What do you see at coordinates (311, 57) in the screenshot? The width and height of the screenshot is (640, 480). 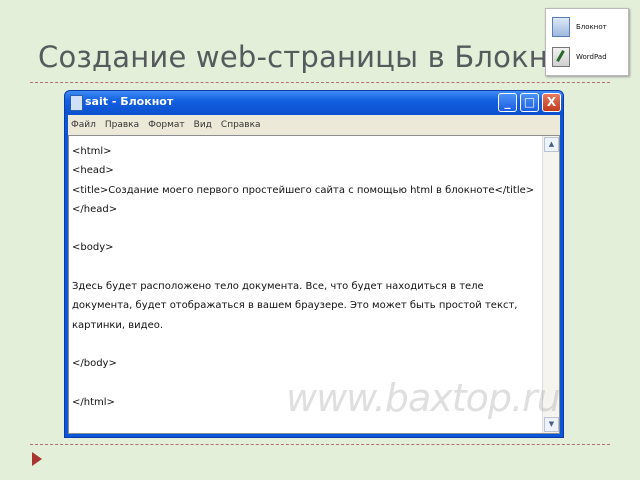 I see `slide-title: Создание web-страницы в Блокнот` at bounding box center [311, 57].